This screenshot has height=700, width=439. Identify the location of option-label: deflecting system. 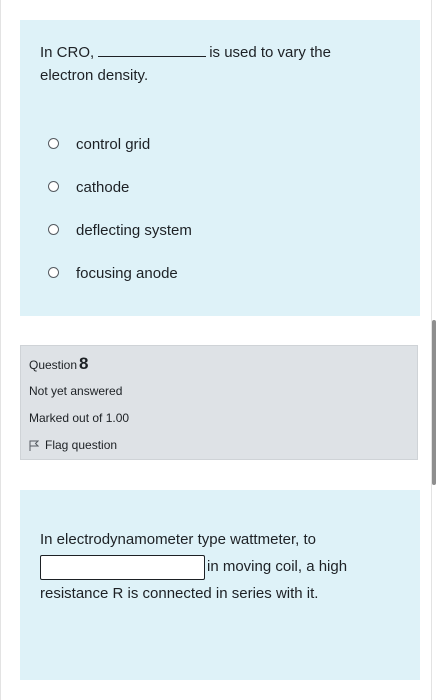
(134, 230).